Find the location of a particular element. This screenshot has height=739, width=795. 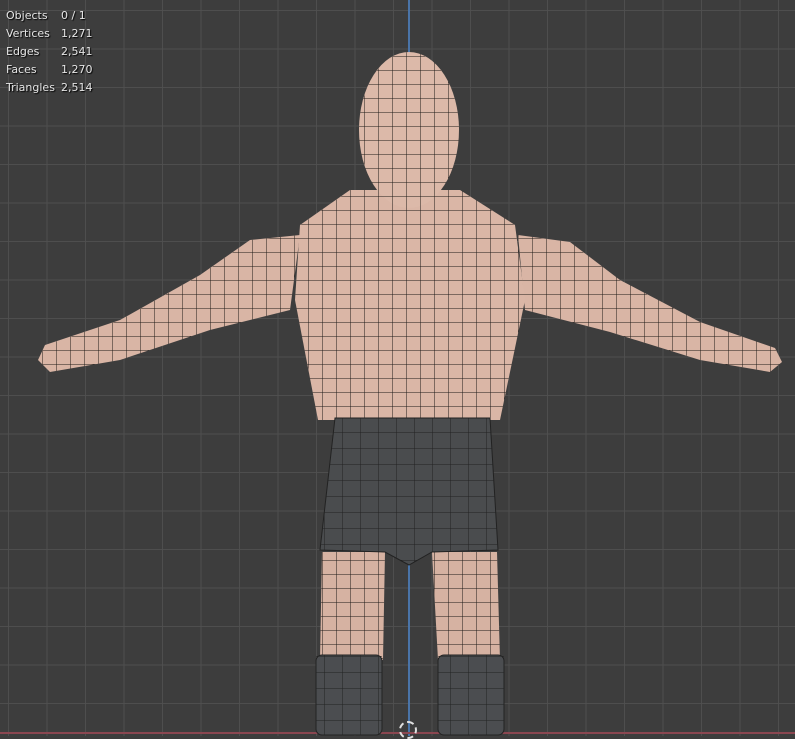

stat-faces: Faces 1,270 is located at coordinates (49, 69).